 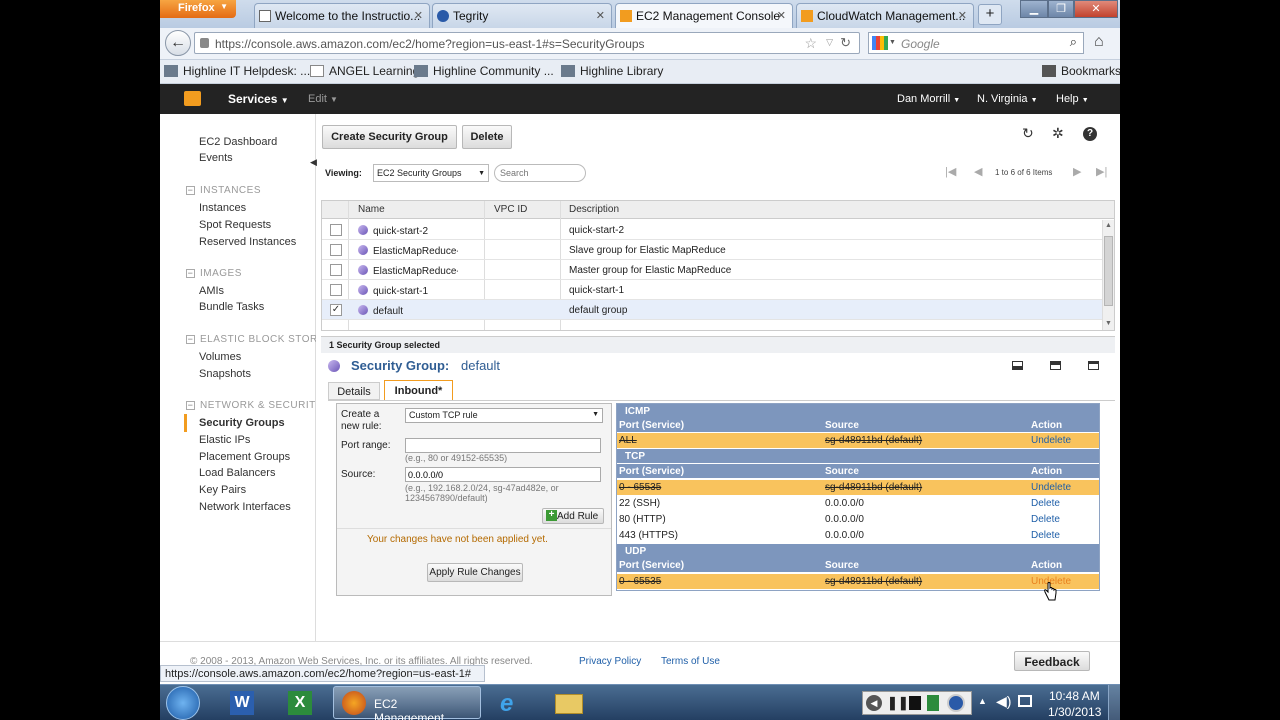 I want to click on star-icon: ☆, so click(x=810, y=43).